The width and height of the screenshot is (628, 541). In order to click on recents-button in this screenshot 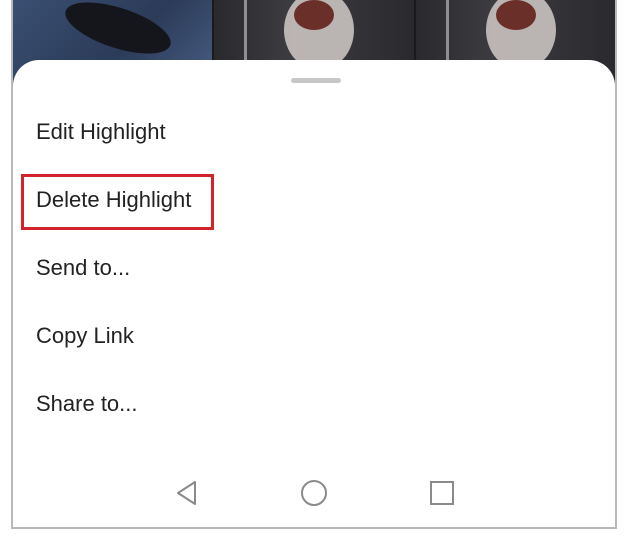, I will do `click(442, 493)`.